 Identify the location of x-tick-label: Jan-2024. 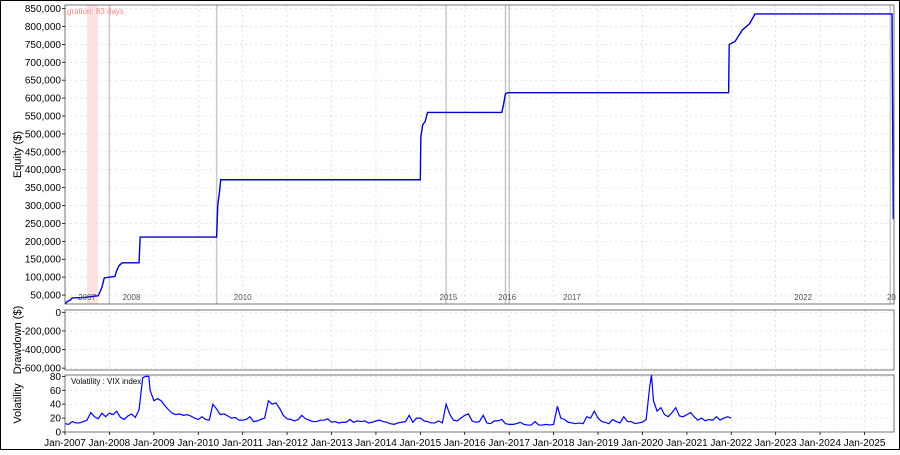
(820, 443).